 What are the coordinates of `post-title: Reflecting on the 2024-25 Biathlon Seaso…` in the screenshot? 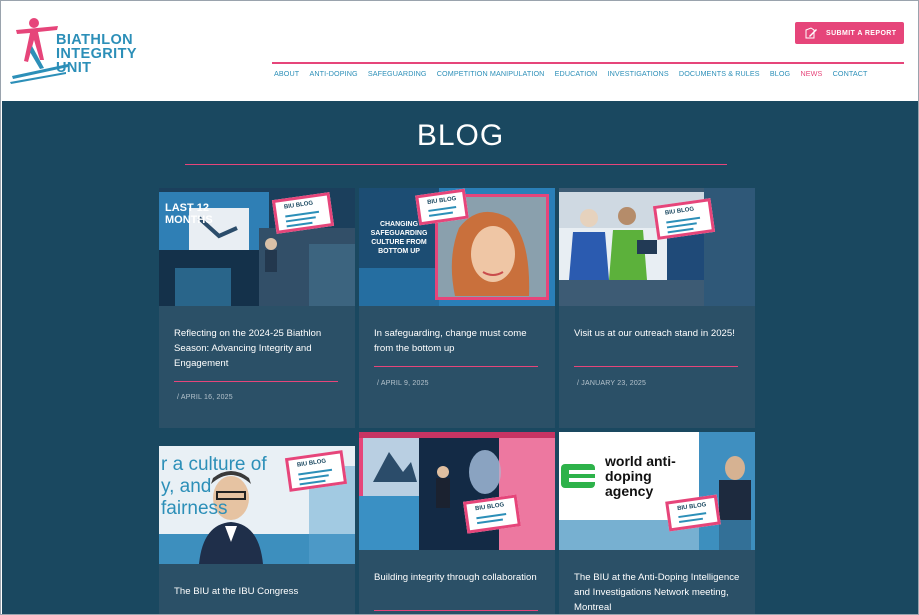 It's located at (258, 348).